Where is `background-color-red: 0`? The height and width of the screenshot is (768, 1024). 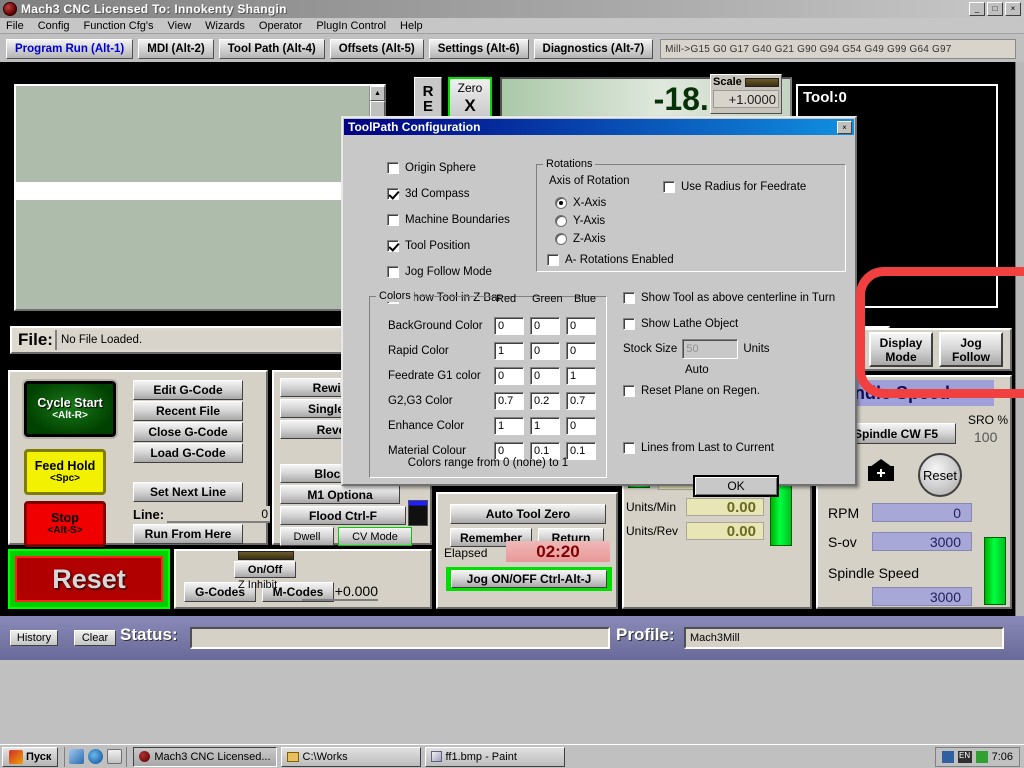
background-color-red: 0 is located at coordinates (509, 325).